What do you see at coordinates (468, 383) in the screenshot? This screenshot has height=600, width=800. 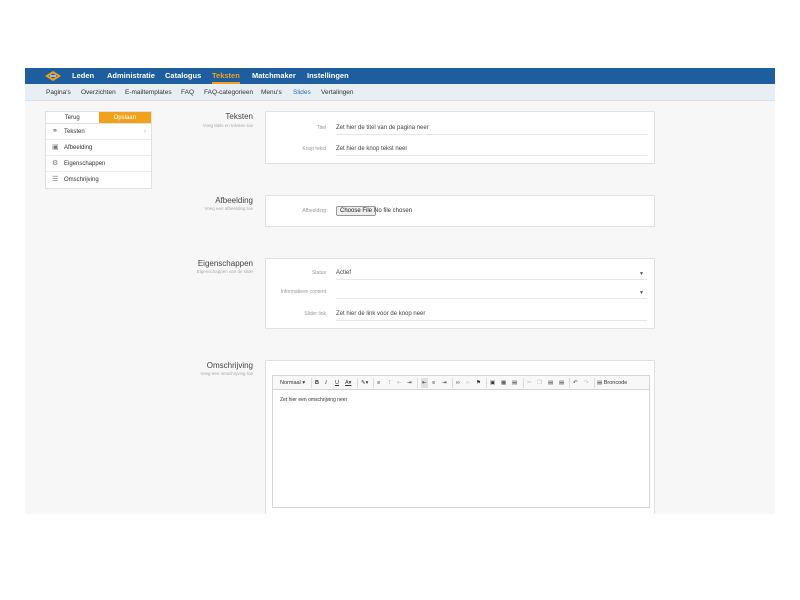 I see `unlink-icon: ∞` at bounding box center [468, 383].